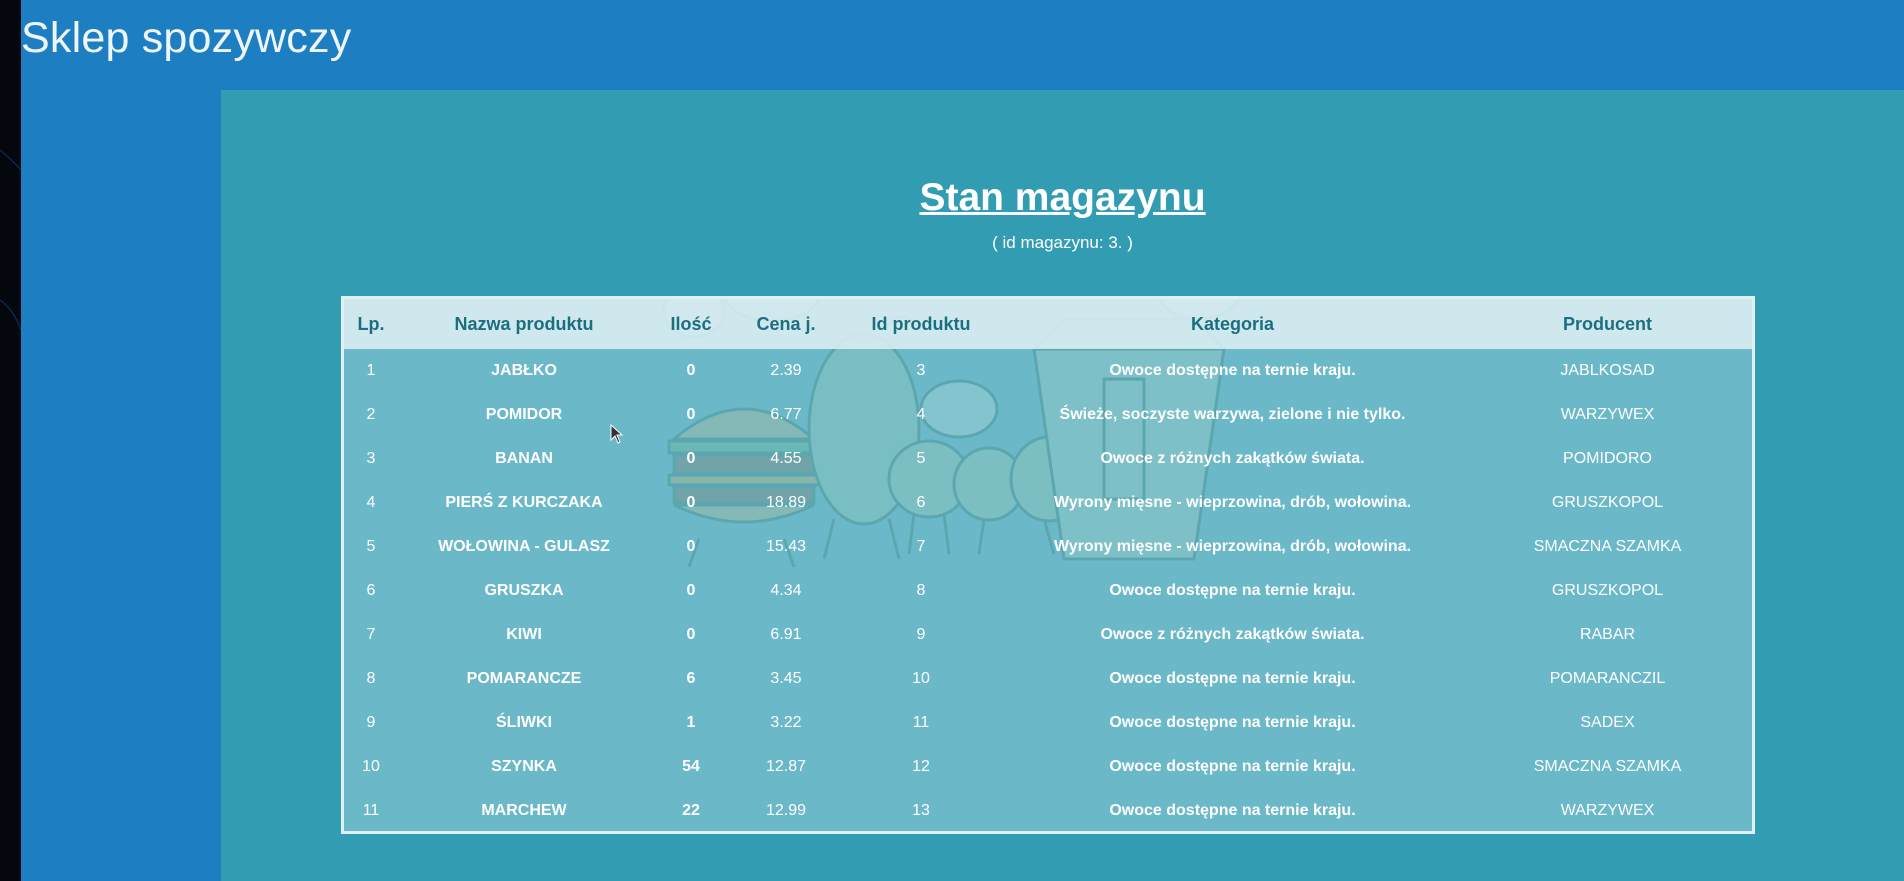 This screenshot has height=881, width=1904. I want to click on cell-lp: 8, so click(371, 678).